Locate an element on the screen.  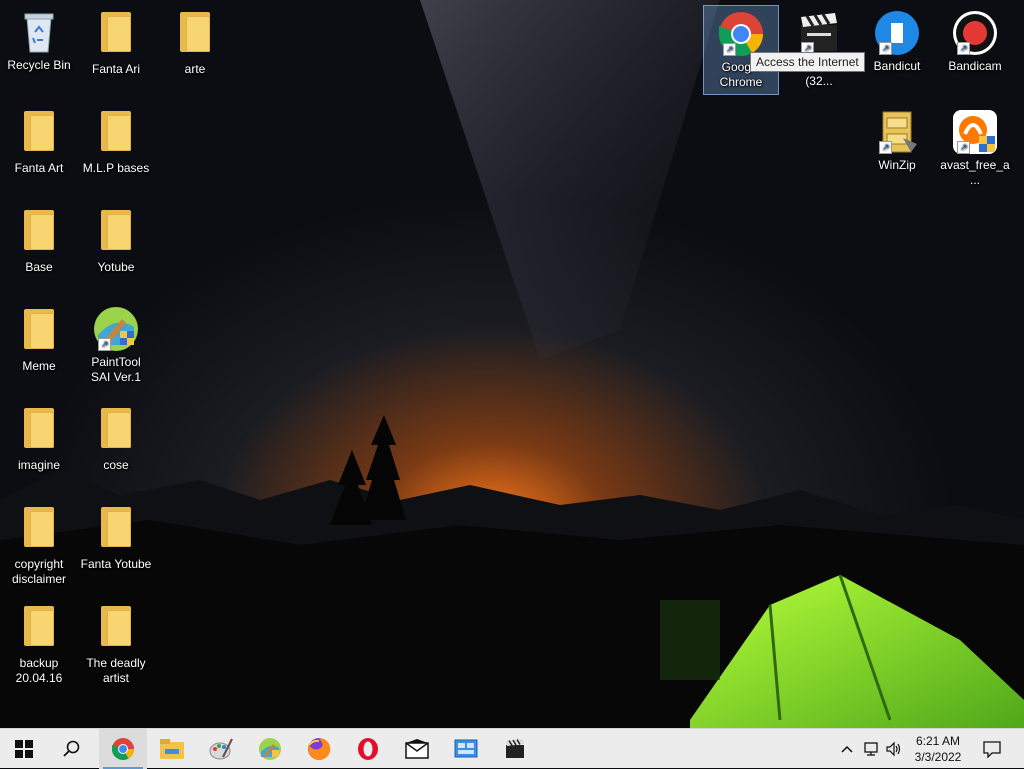
desktop-icon-copyright-disclaimer: copyright disclaimer is located at coordinates (39, 545).